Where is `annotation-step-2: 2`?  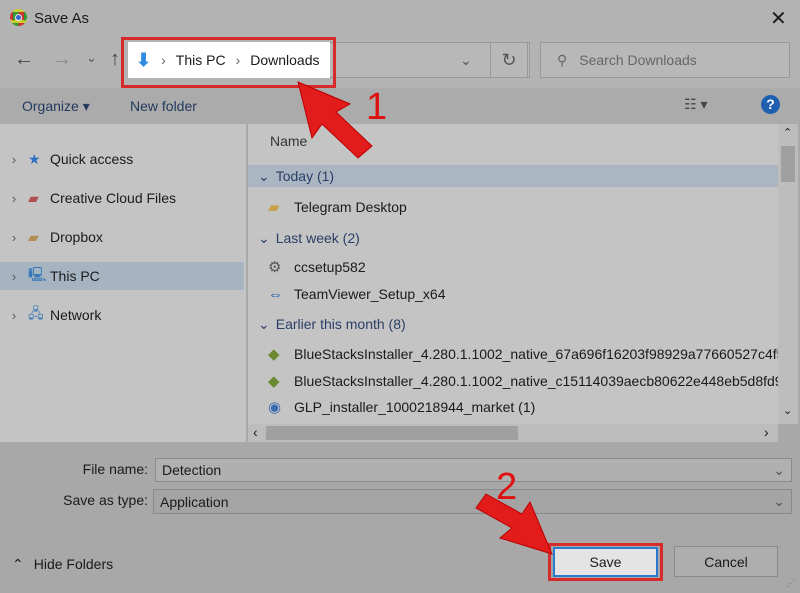 annotation-step-2: 2 is located at coordinates (507, 487).